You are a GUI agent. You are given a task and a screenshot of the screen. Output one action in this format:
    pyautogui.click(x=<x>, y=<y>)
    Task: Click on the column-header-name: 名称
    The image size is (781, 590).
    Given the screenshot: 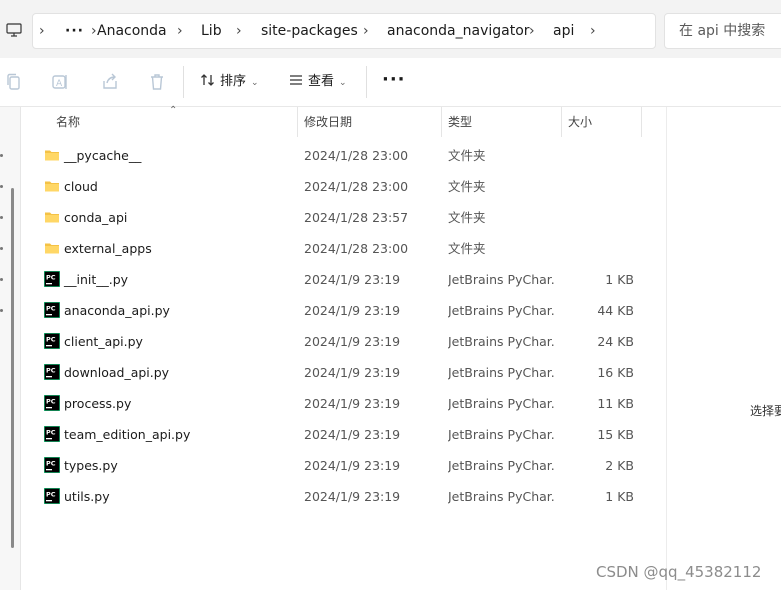 What is the action you would take?
    pyautogui.click(x=68, y=122)
    